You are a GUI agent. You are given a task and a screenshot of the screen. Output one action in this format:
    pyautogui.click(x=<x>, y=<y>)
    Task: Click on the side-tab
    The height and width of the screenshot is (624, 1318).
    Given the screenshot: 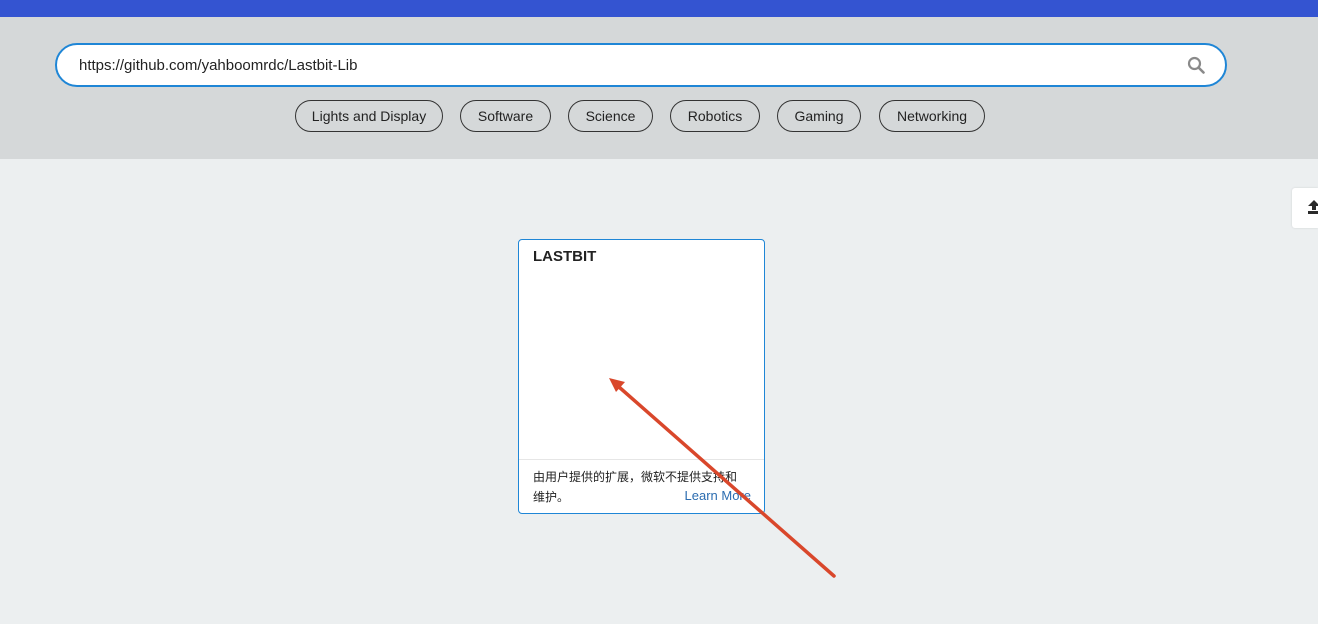 What is the action you would take?
    pyautogui.click(x=1305, y=208)
    